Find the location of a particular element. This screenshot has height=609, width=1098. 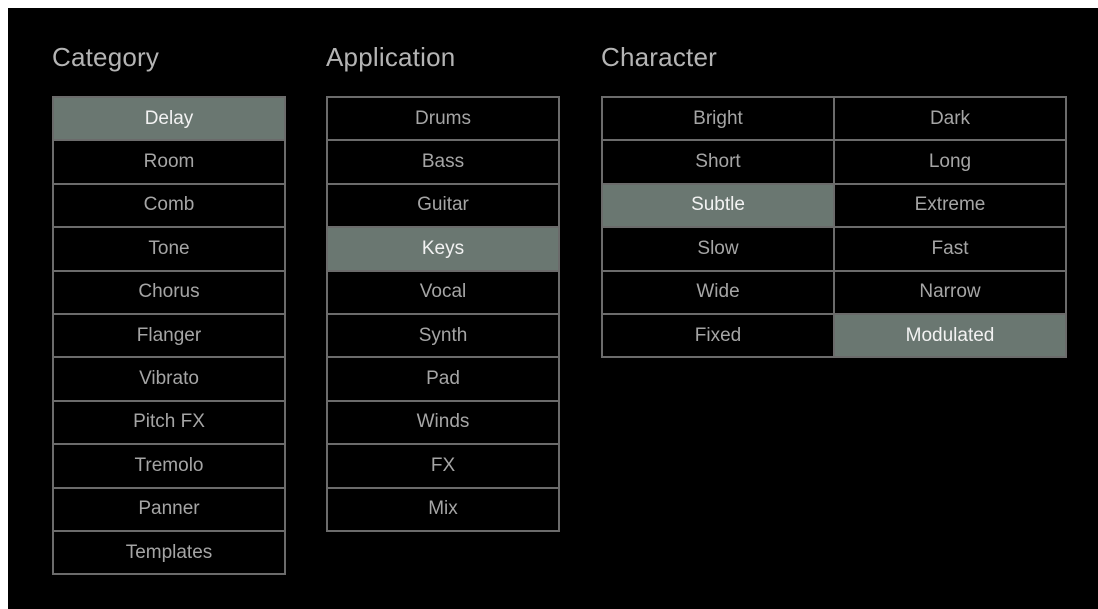

character-item-wide: Wide is located at coordinates (718, 292).